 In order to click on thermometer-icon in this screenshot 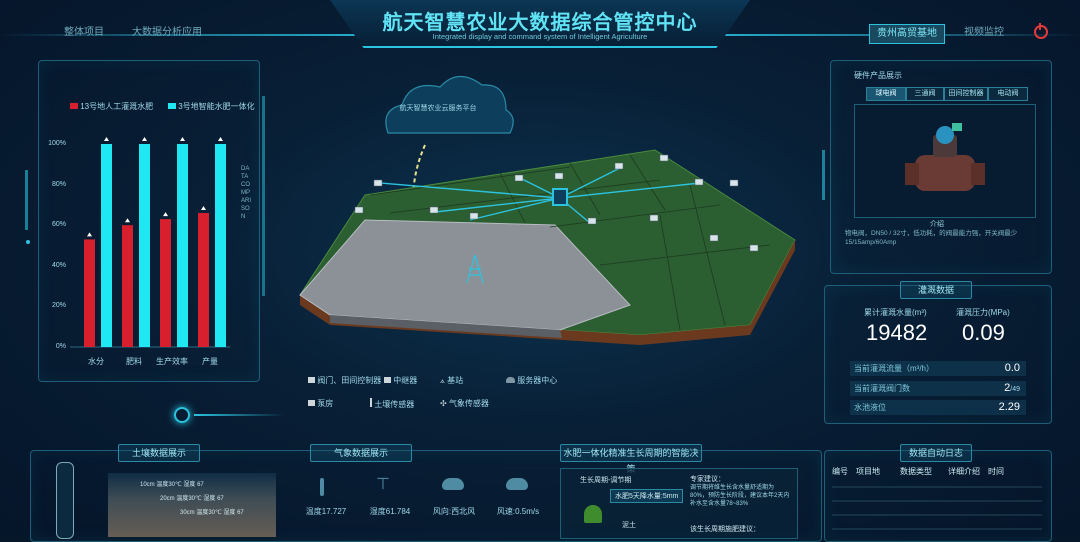, I will do `click(322, 487)`.